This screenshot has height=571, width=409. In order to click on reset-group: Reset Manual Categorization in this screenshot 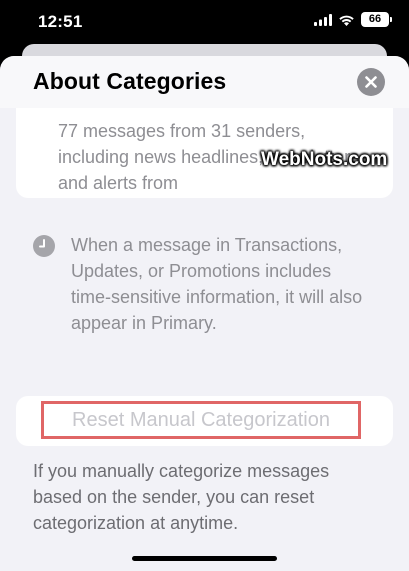, I will do `click(204, 421)`.